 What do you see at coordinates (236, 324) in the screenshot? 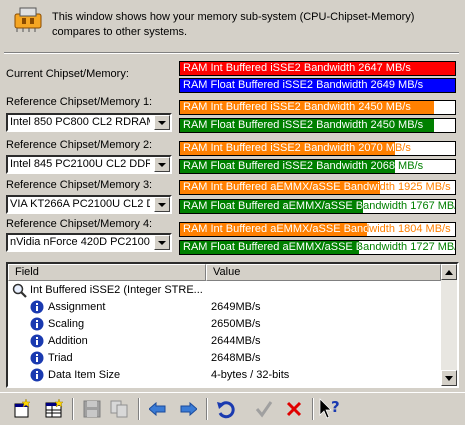
I see `value-cell: 2650MB/s` at bounding box center [236, 324].